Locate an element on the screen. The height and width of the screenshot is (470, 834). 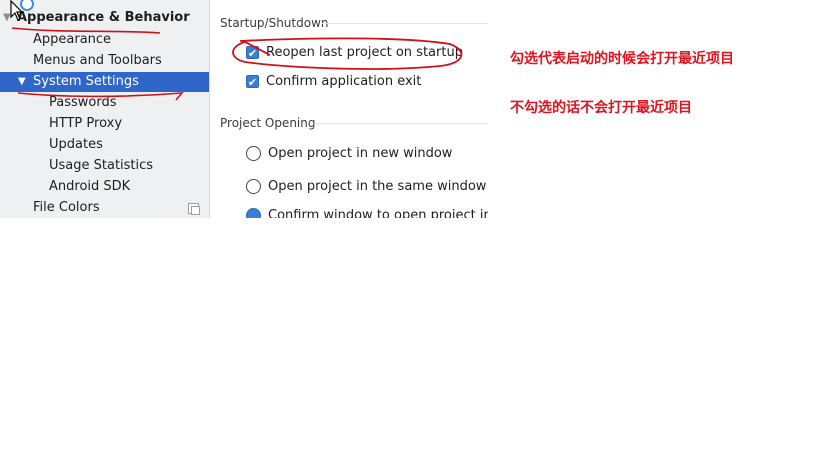
radio-open-same-window: Open project in the same window is located at coordinates (366, 186).